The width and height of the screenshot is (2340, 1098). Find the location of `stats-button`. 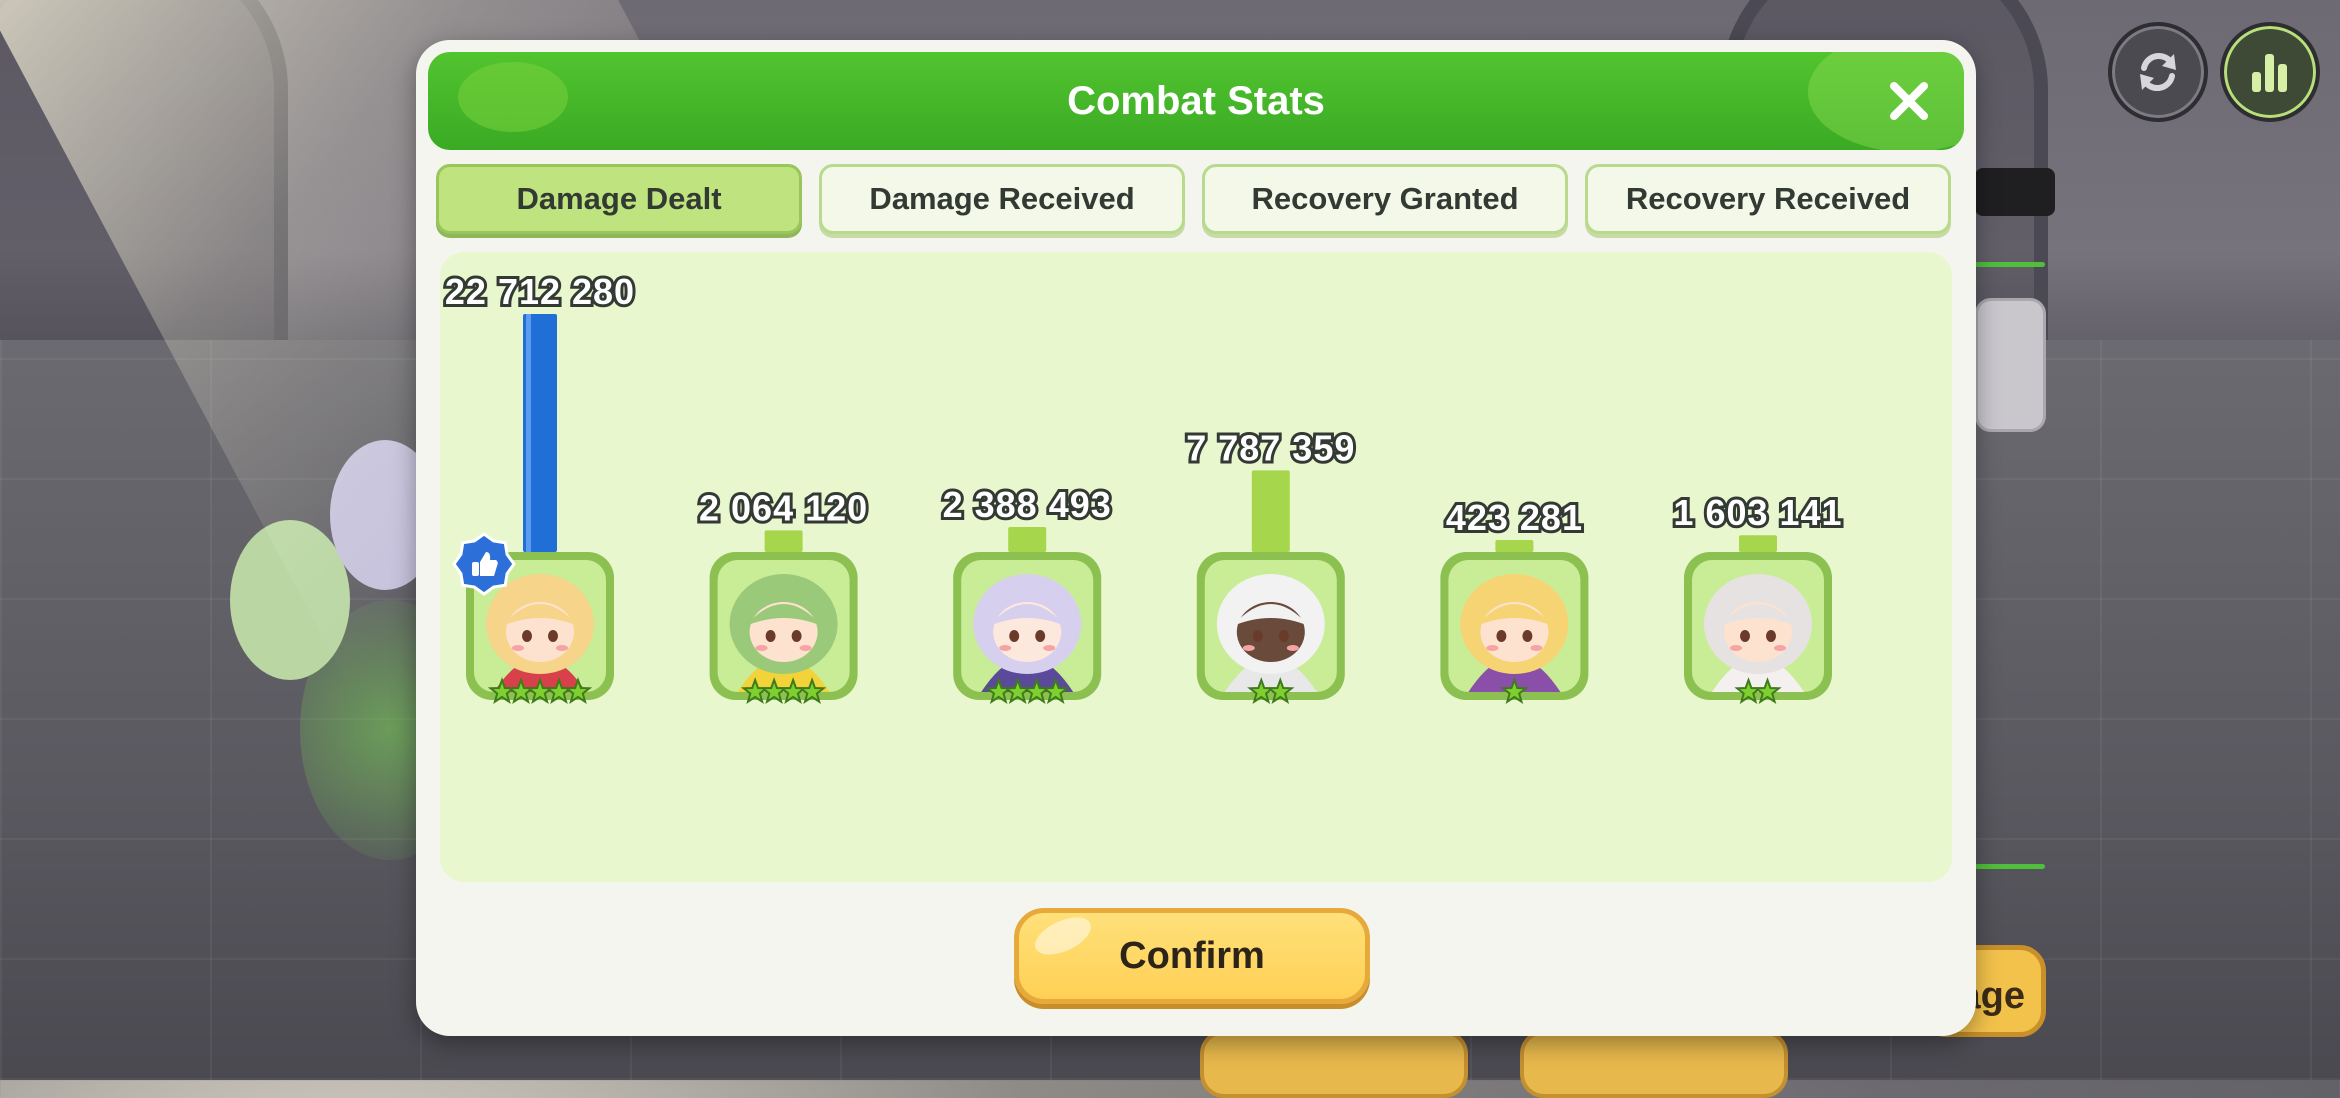

stats-button is located at coordinates (2270, 72).